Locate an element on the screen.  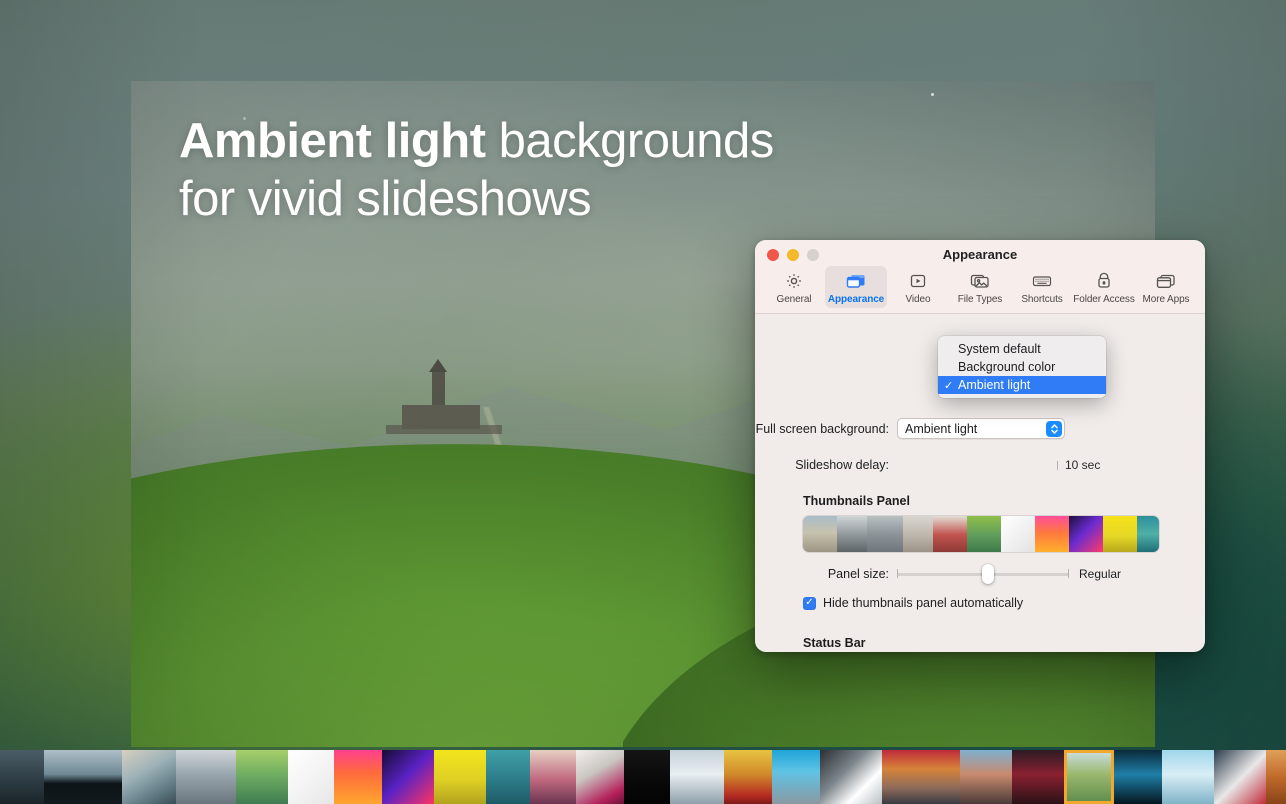
tab-general: General is located at coordinates (794, 287).